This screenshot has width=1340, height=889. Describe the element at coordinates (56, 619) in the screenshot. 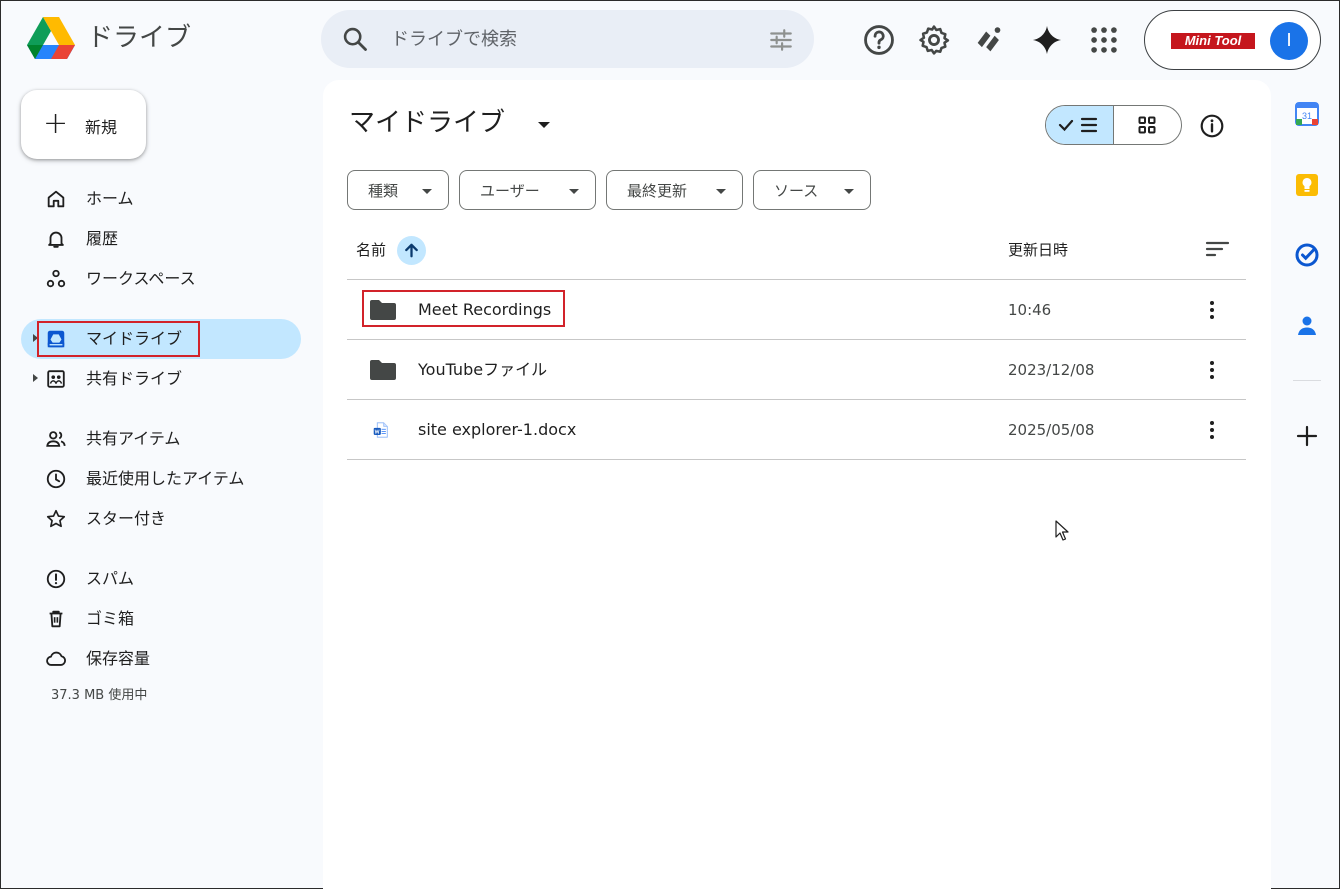

I see `trash-icon` at that location.